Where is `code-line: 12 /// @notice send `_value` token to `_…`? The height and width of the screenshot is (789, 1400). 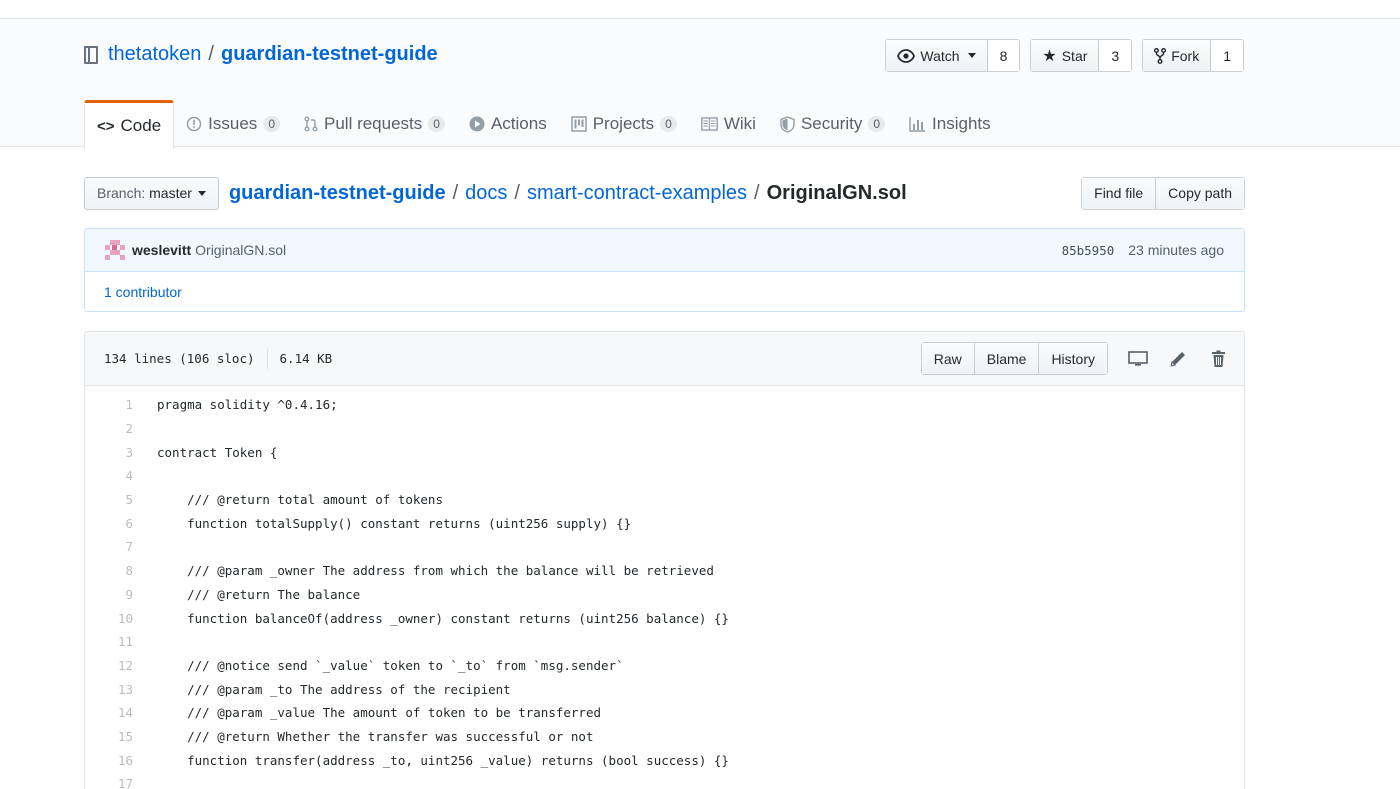
code-line: 12 /// @notice send `_value` token to `_… is located at coordinates (664, 666).